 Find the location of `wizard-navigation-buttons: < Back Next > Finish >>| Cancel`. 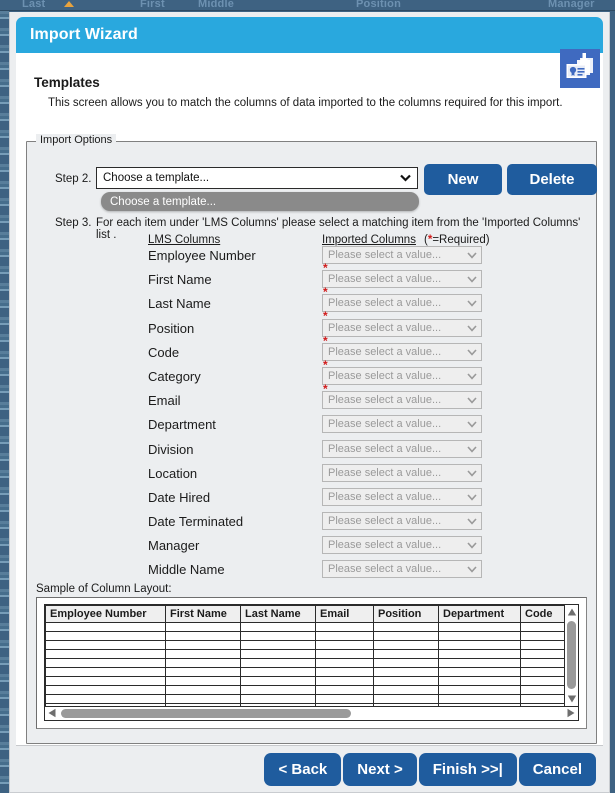

wizard-navigation-buttons: < Back Next > Finish >>| Cancel is located at coordinates (430, 769).